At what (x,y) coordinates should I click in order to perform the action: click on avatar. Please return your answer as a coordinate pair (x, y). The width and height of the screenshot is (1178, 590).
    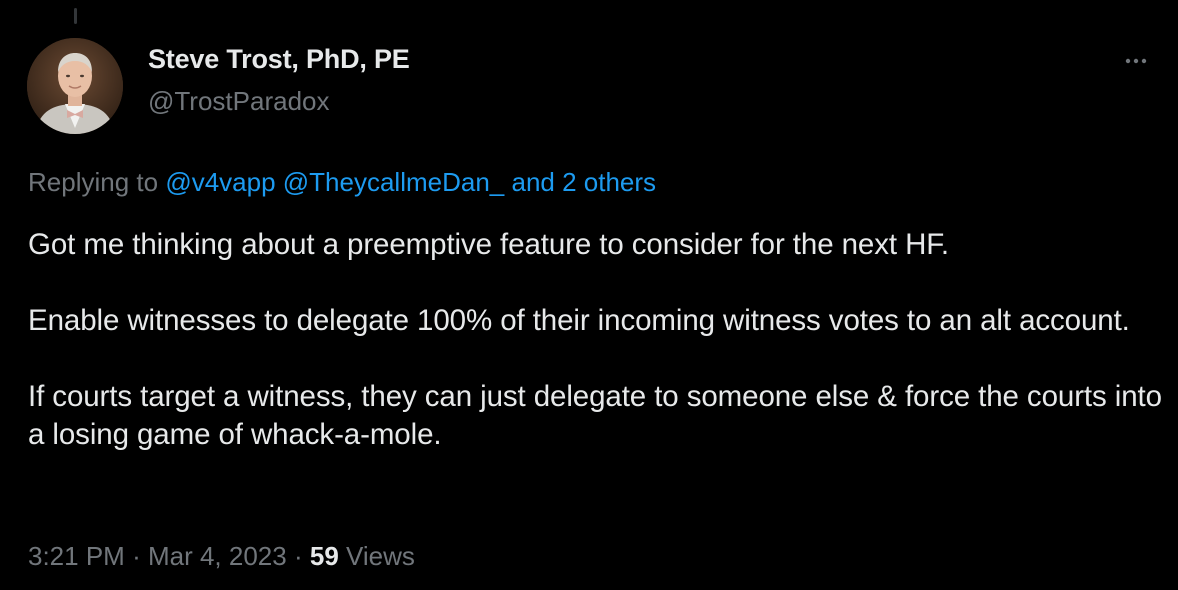
    Looking at the image, I should click on (75, 86).